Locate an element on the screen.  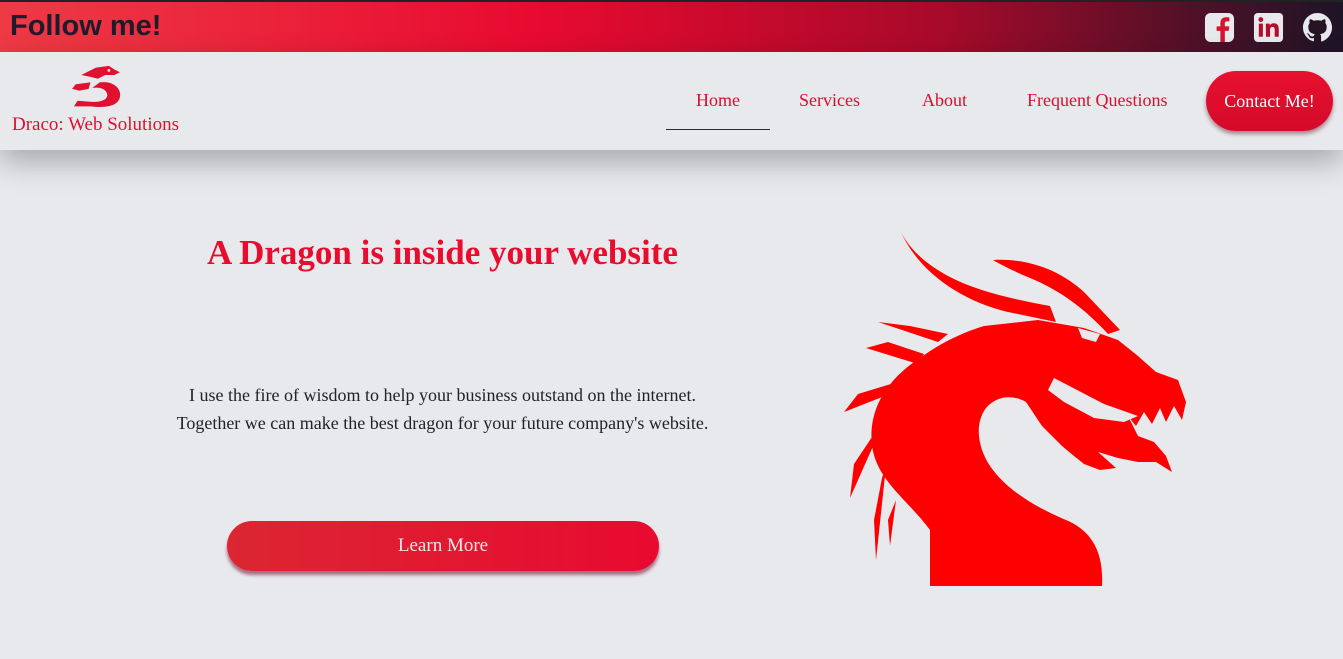
facebook-icon is located at coordinates (1219, 27).